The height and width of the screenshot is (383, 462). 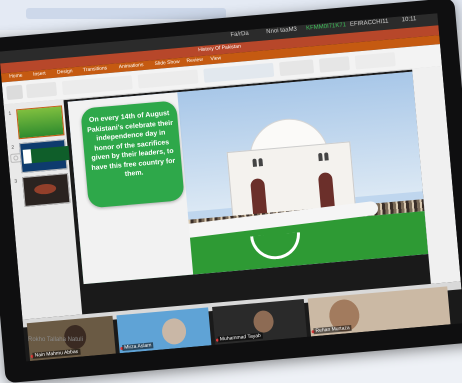 What do you see at coordinates (16, 181) in the screenshot?
I see `thumb-number: 3` at bounding box center [16, 181].